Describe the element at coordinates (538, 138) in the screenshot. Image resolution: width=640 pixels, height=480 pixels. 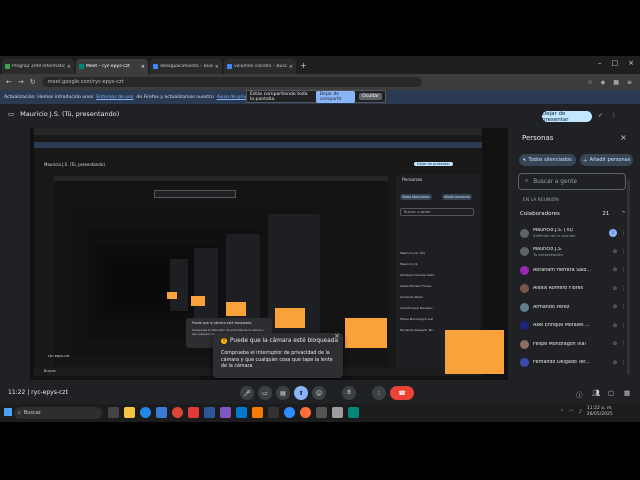
I see `people-panel-title: Personas` at that location.